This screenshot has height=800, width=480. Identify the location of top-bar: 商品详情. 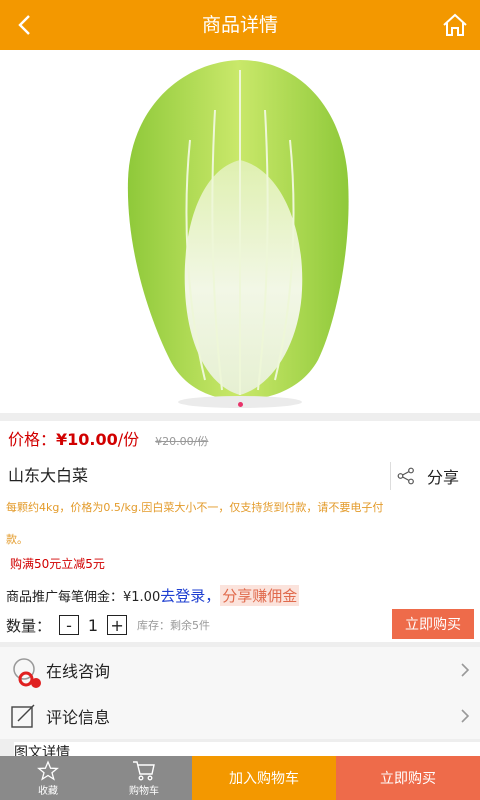
(240, 25).